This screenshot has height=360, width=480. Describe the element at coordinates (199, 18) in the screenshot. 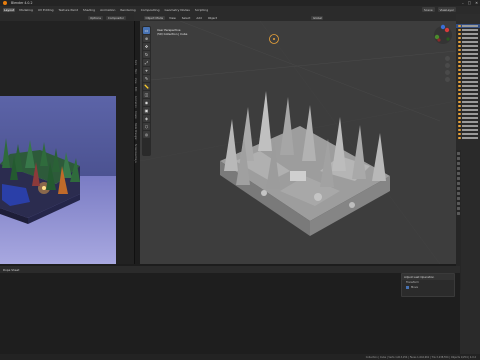

I see `add-menu: Add` at that location.